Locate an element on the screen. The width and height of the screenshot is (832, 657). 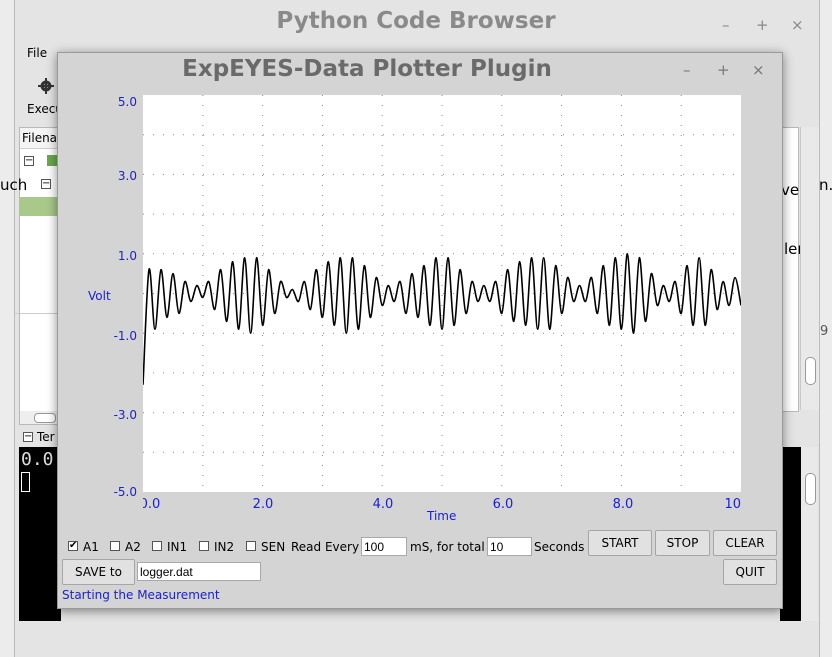
tree-horizontal-scrollbar is located at coordinates (40, 417).